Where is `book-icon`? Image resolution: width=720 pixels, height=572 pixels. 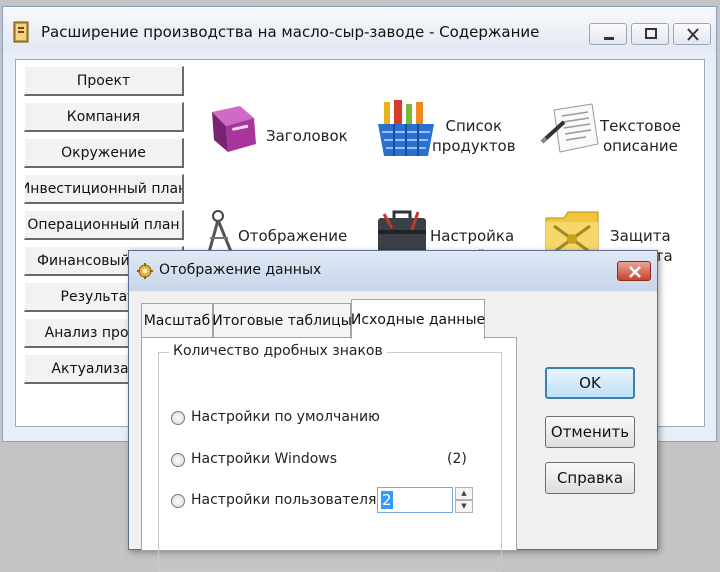 book-icon is located at coordinates (234, 128).